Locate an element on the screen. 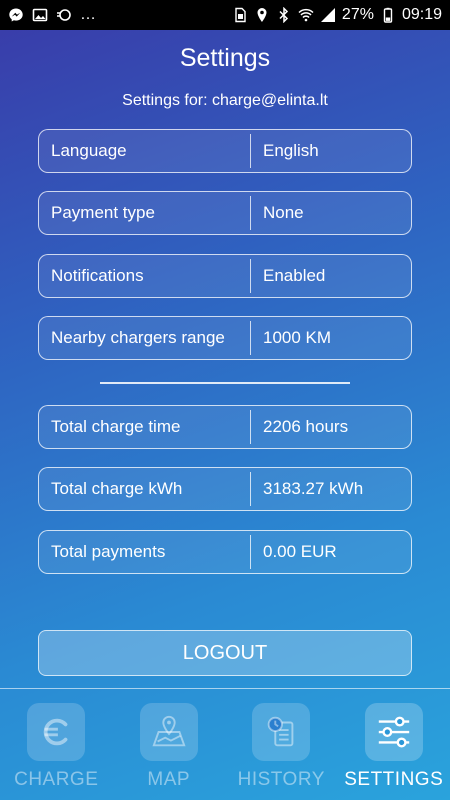 The image size is (450, 800). setting-label: Payment type is located at coordinates (145, 213).